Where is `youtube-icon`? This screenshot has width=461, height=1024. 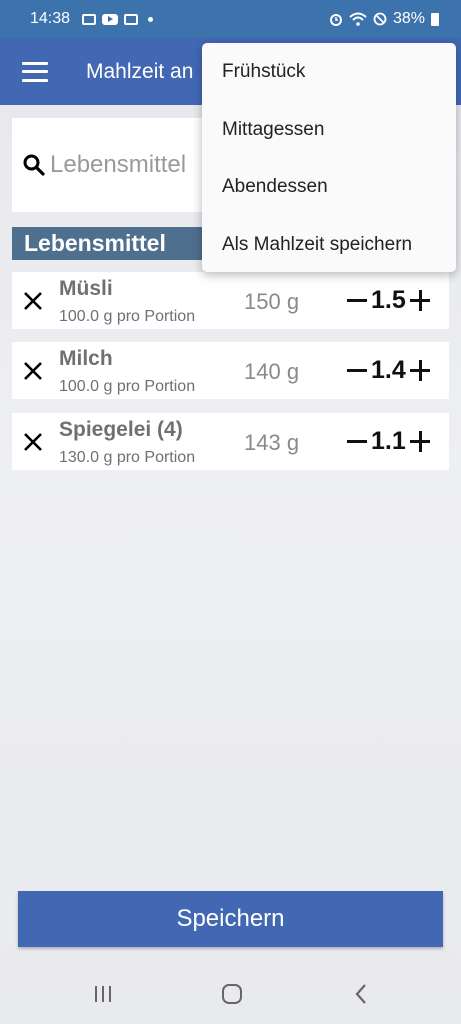
youtube-icon is located at coordinates (110, 19).